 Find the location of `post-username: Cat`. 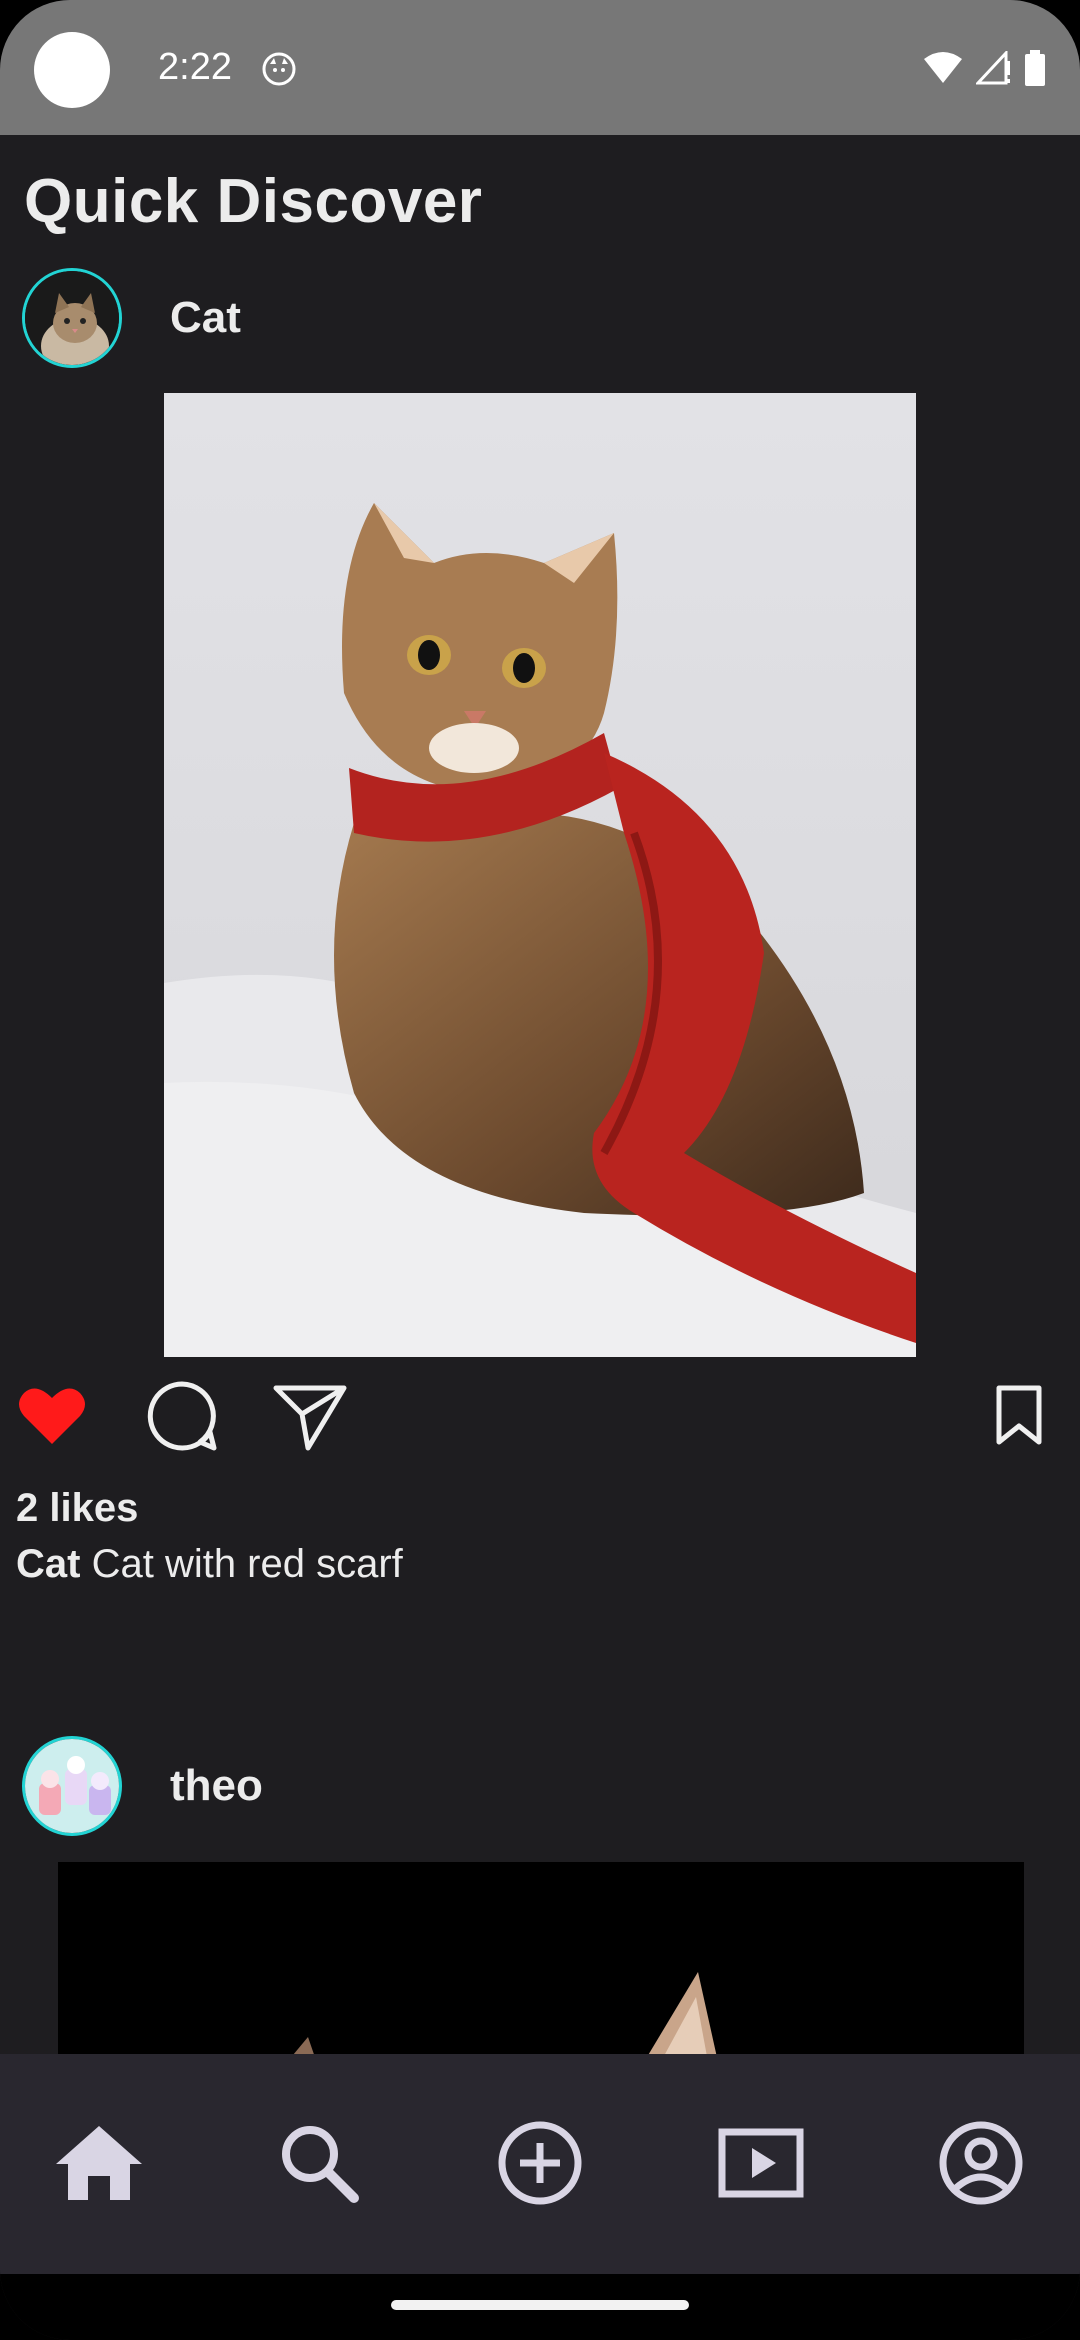

post-username: Cat is located at coordinates (205, 318).